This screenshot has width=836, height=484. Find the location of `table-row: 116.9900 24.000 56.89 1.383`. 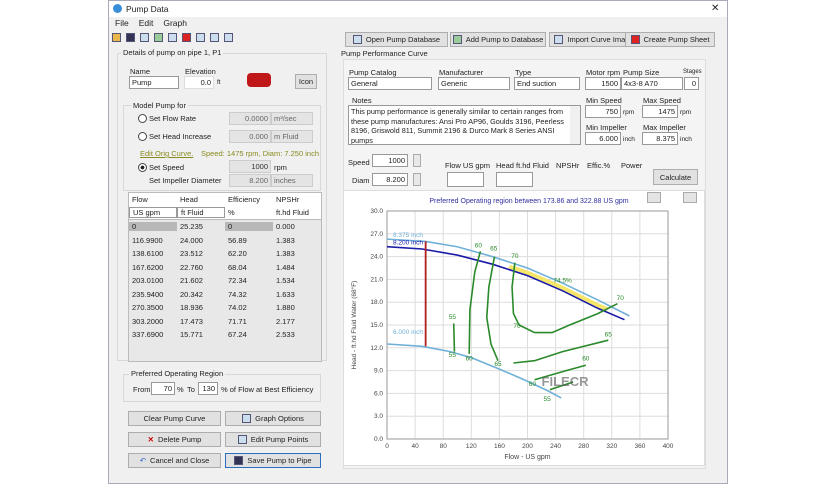

table-row: 116.9900 24.000 56.89 1.383 is located at coordinates (225, 241).